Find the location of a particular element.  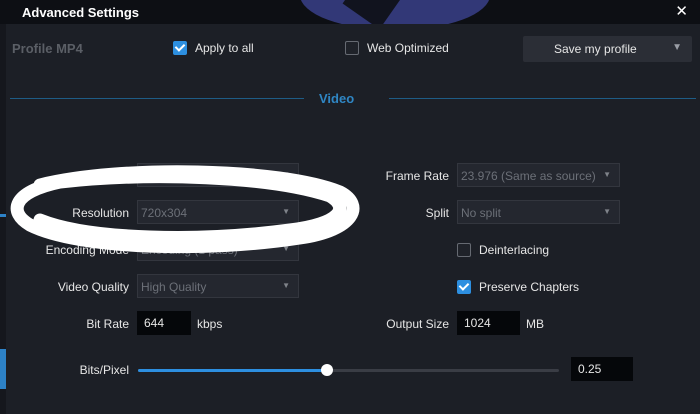

apply-to-all-checkbox: Apply to all is located at coordinates (213, 47).